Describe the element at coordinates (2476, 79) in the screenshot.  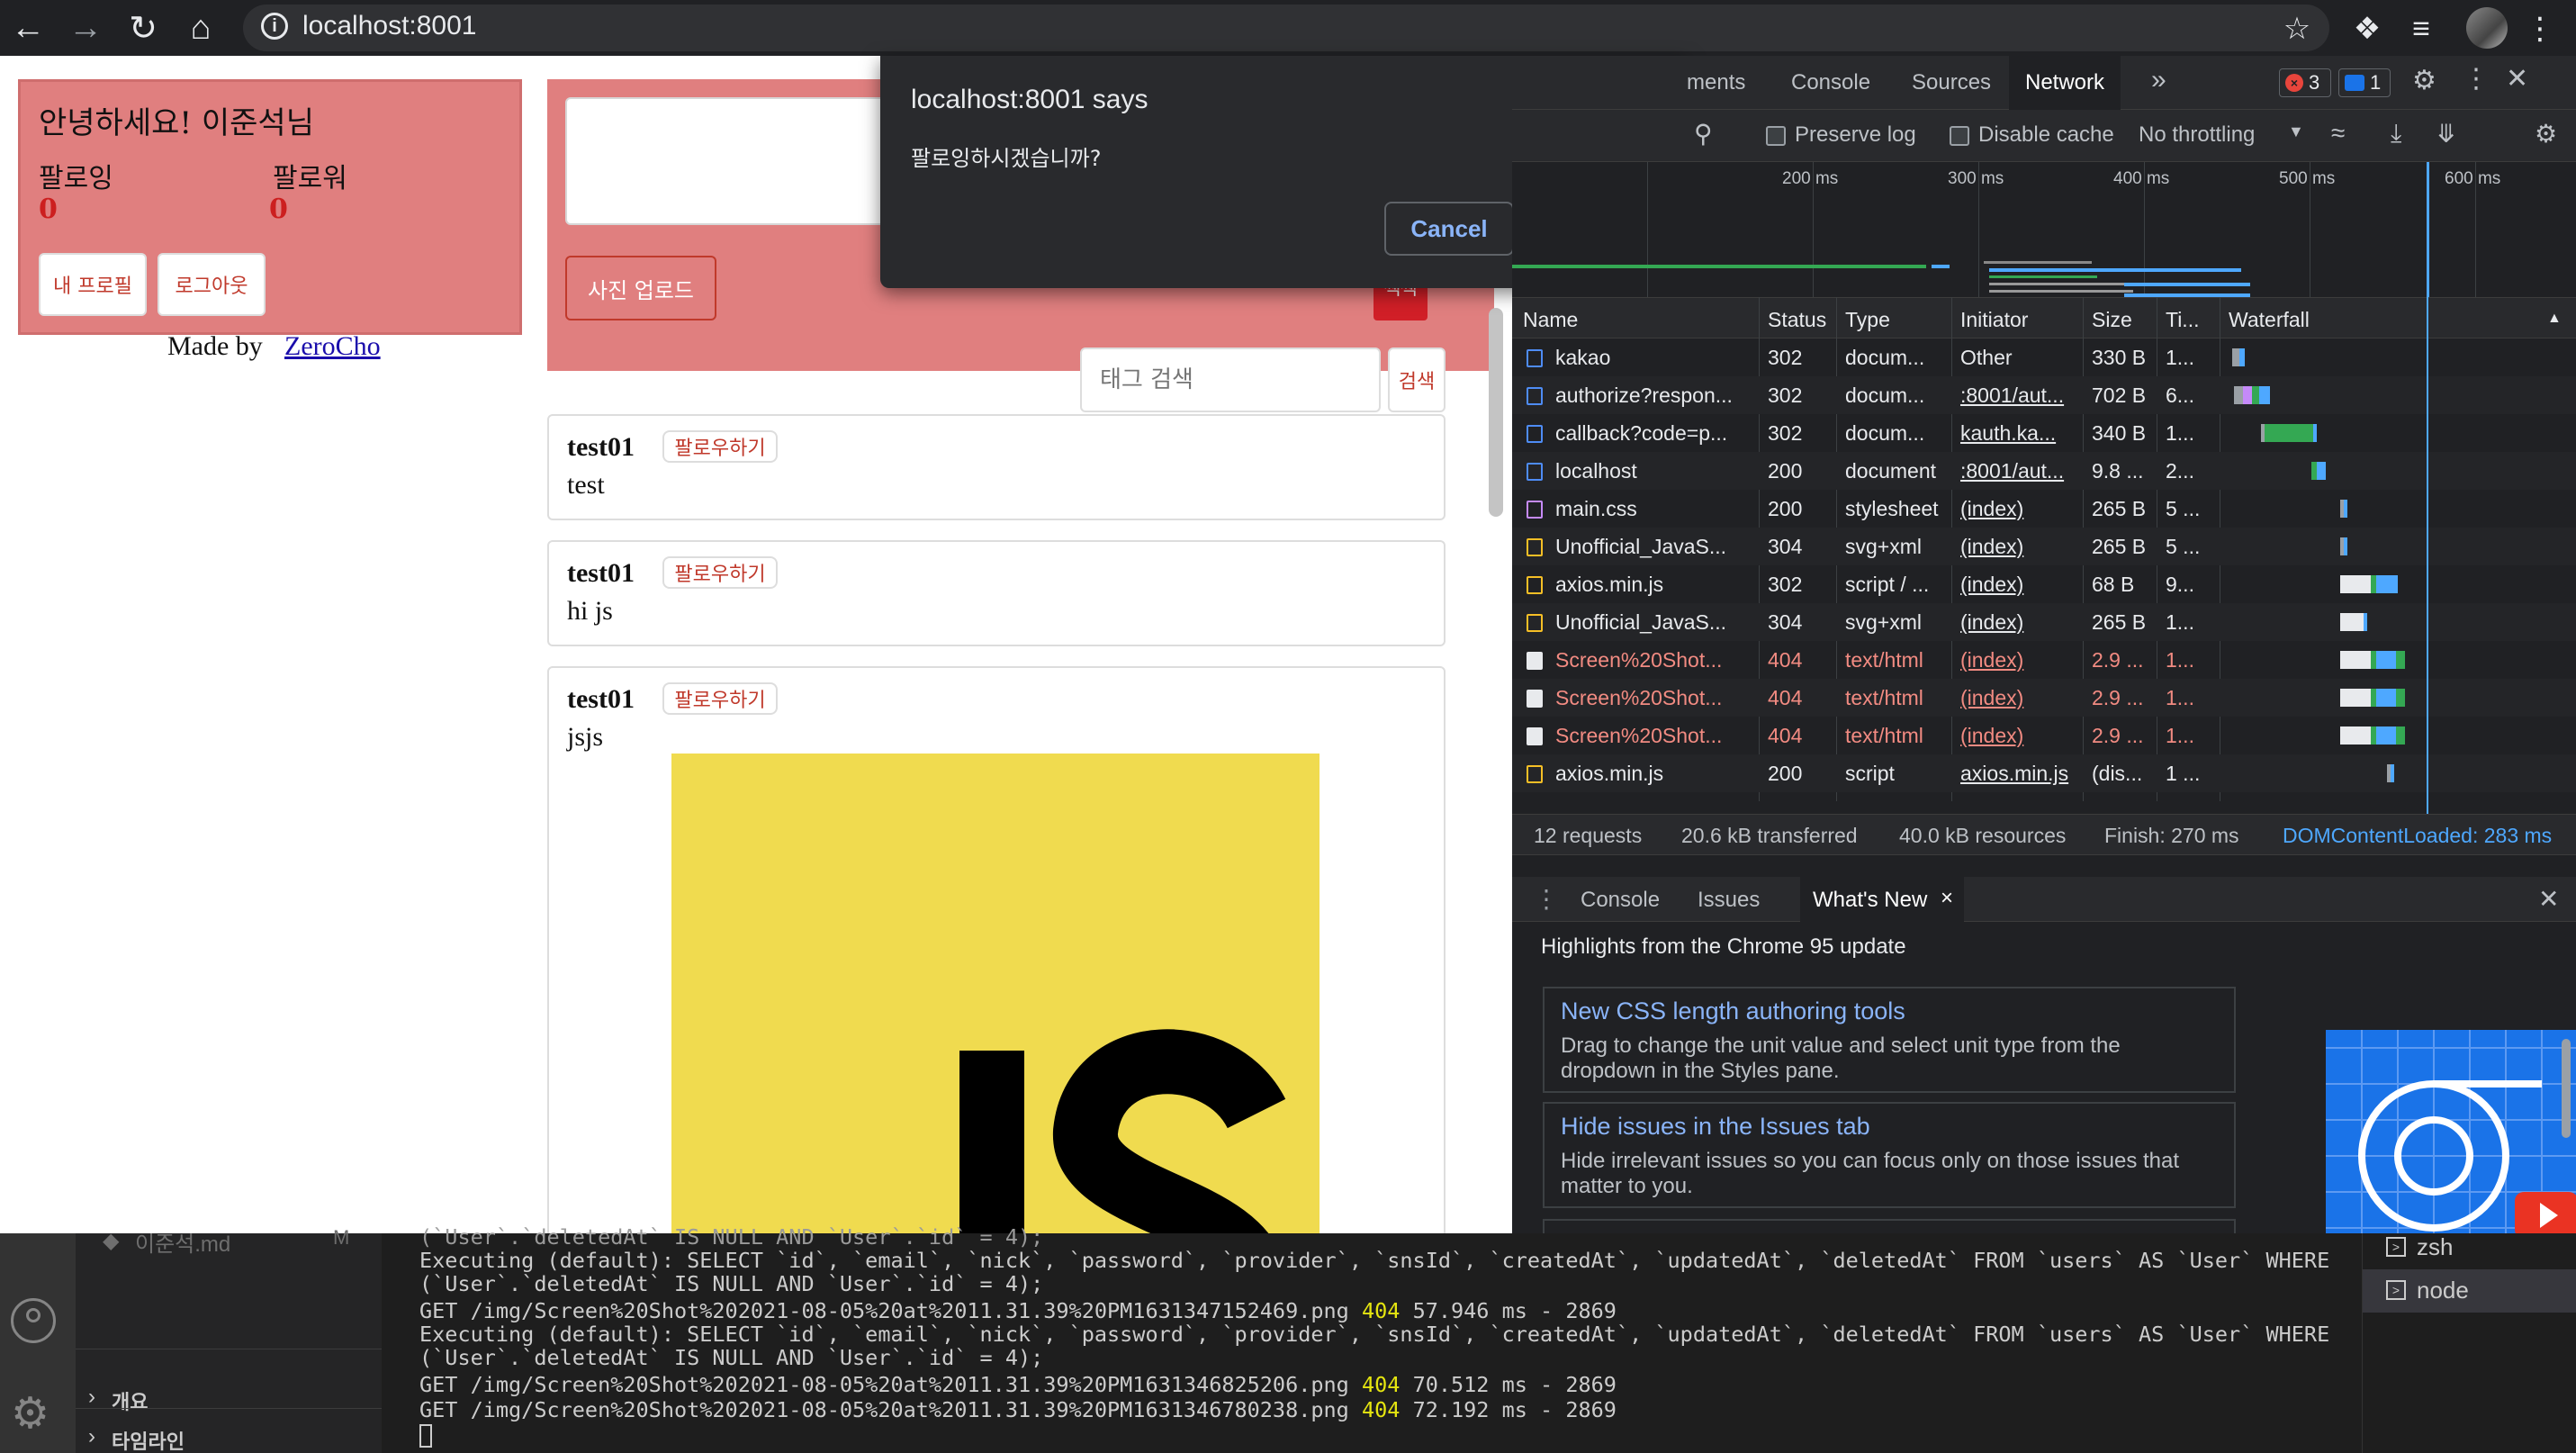
I see `devtools-menu-icon: ⋮` at that location.